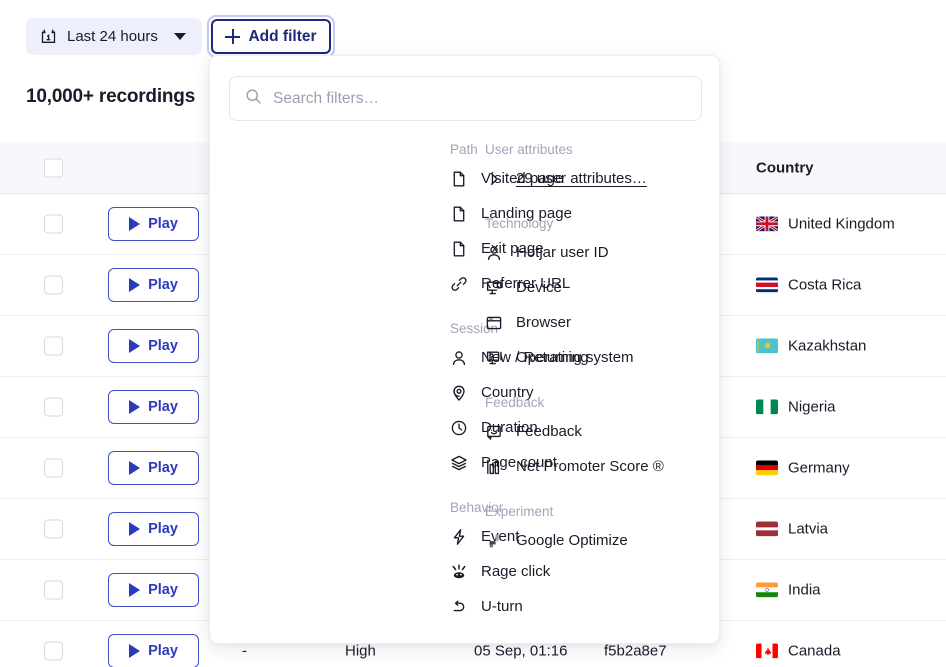 Image resolution: width=946 pixels, height=667 pixels. I want to click on filter-item-google-optimize: Google Optimize, so click(600, 540).